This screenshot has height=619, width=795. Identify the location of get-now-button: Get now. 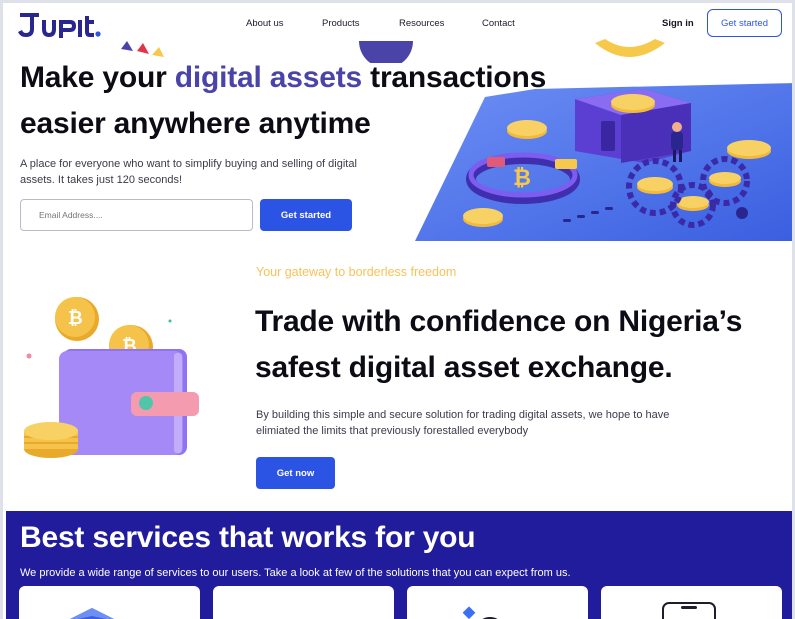
(295, 473).